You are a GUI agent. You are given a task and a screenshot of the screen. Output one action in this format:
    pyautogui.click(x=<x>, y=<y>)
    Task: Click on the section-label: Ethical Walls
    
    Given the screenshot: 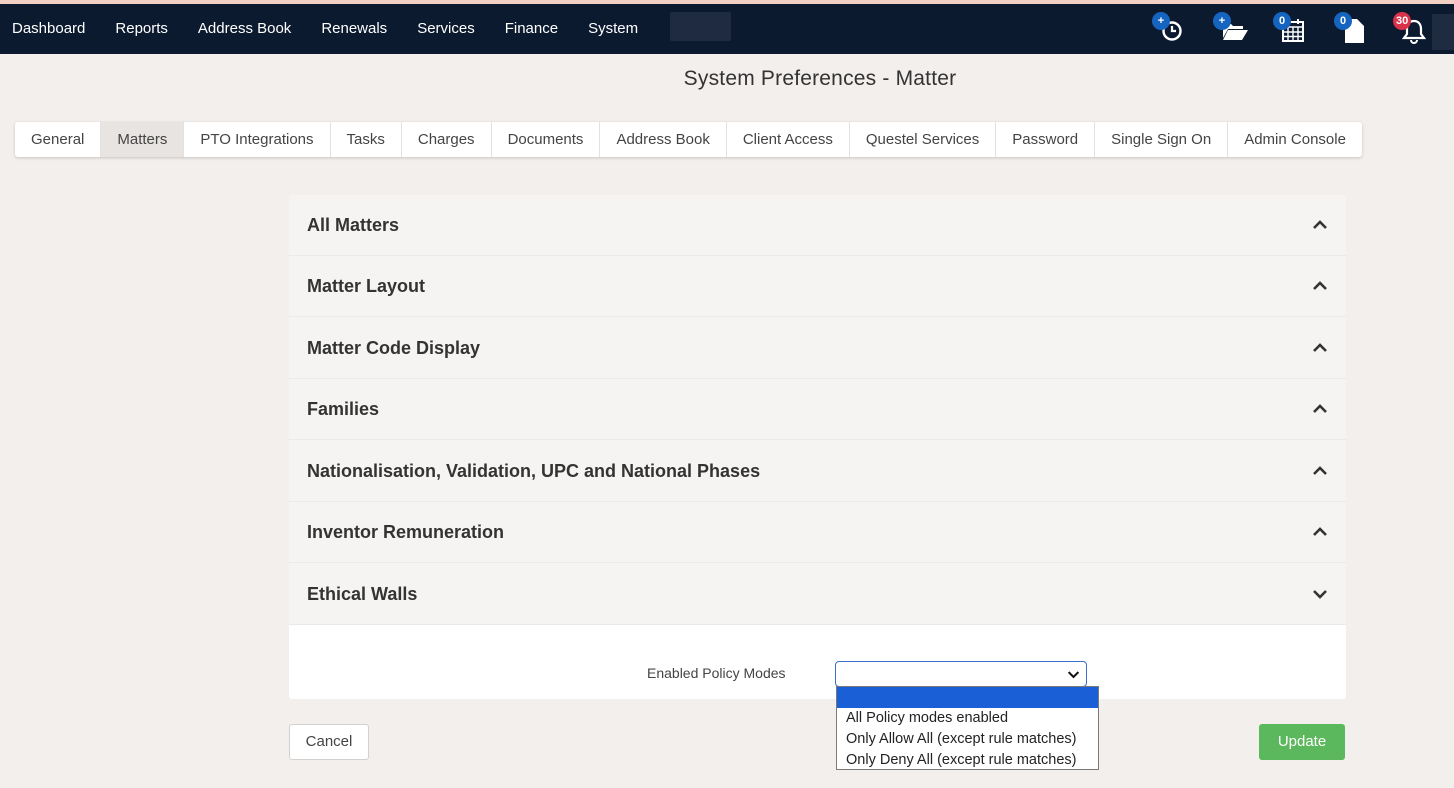 What is the action you would take?
    pyautogui.click(x=362, y=594)
    